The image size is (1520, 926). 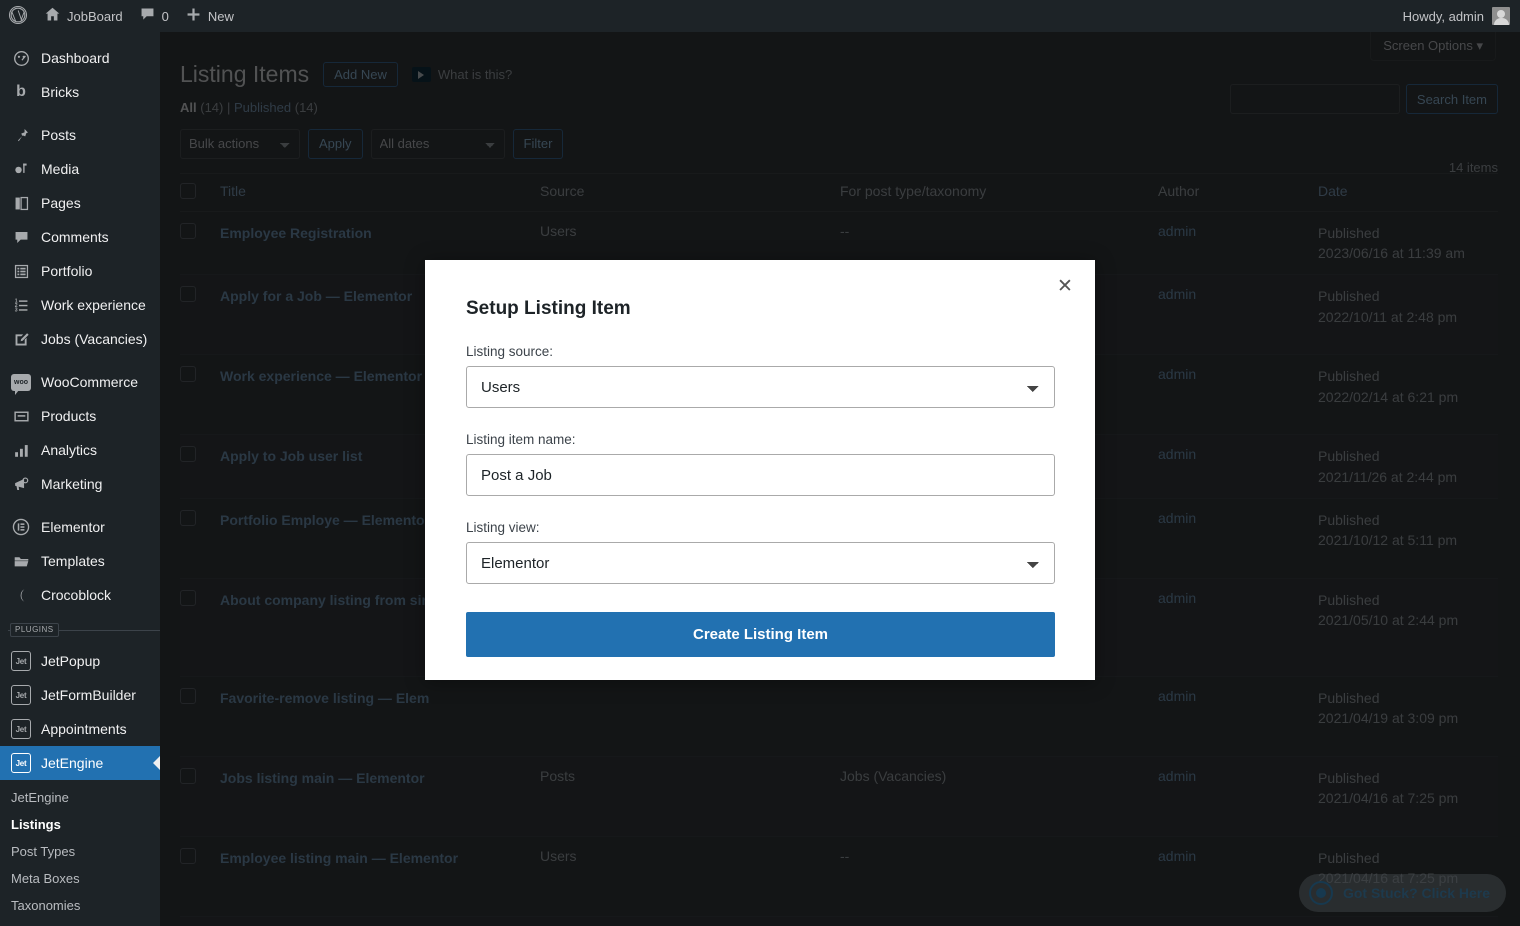 I want to click on listing-item-name-input, so click(x=760, y=475).